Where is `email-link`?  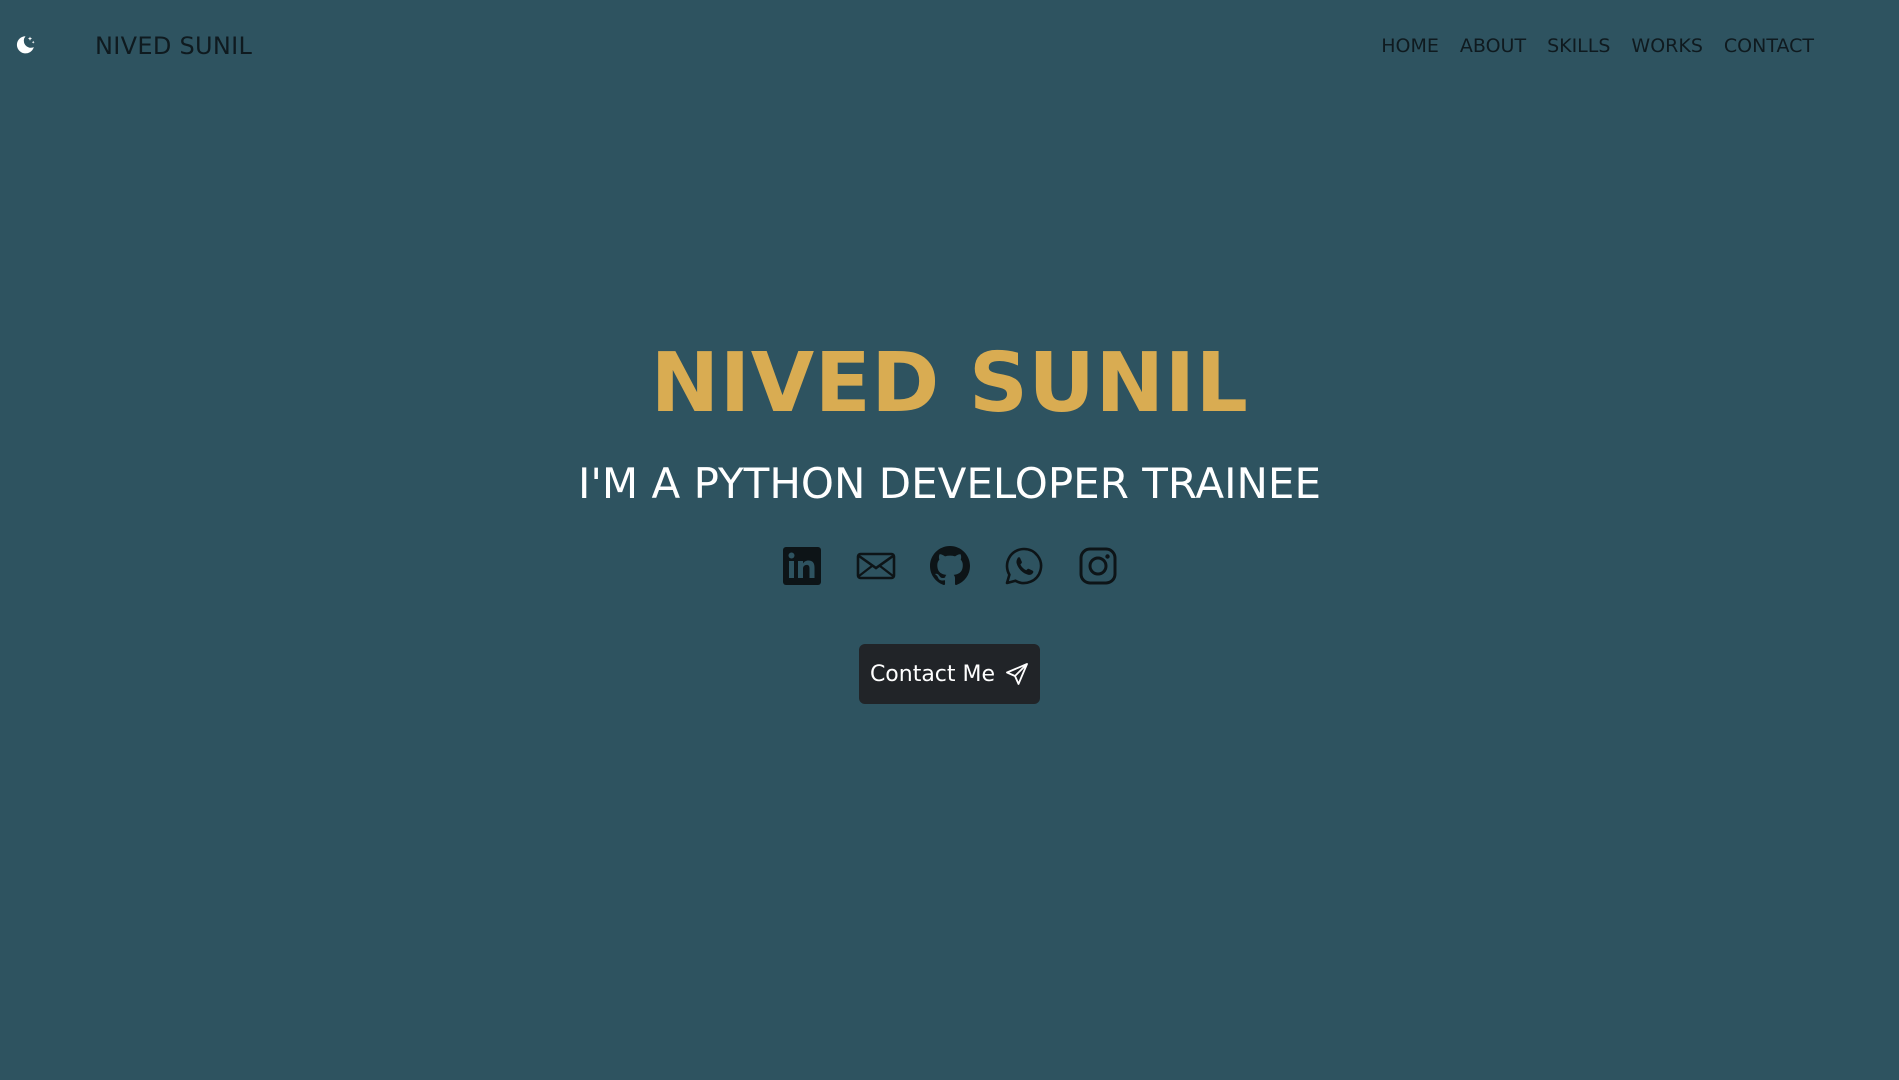 email-link is located at coordinates (876, 566).